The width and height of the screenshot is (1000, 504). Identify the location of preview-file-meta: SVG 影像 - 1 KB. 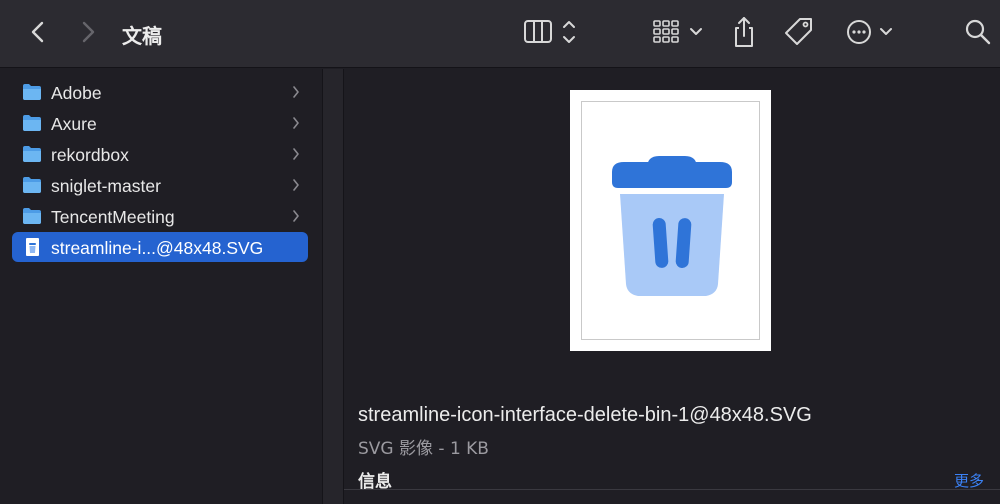
(423, 449).